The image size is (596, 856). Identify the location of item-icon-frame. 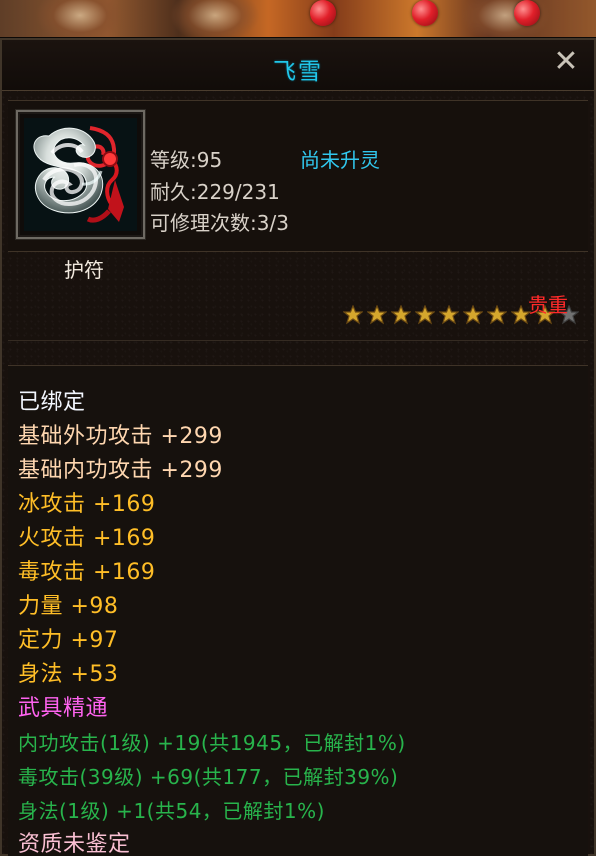
(80, 174).